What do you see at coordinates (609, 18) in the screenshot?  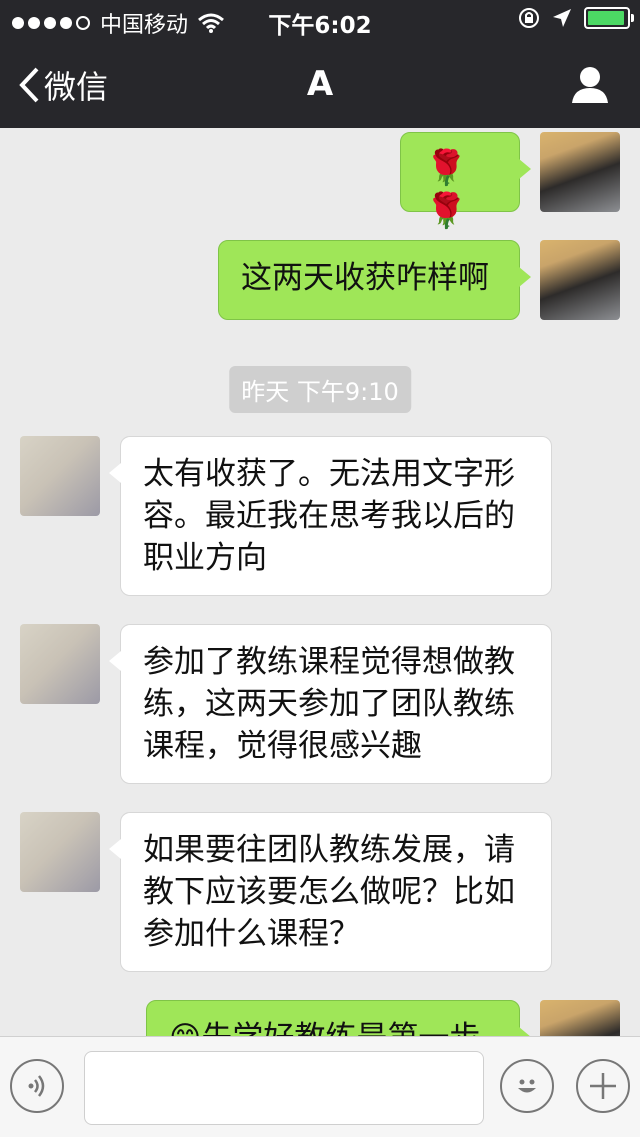 I see `battery-icon` at bounding box center [609, 18].